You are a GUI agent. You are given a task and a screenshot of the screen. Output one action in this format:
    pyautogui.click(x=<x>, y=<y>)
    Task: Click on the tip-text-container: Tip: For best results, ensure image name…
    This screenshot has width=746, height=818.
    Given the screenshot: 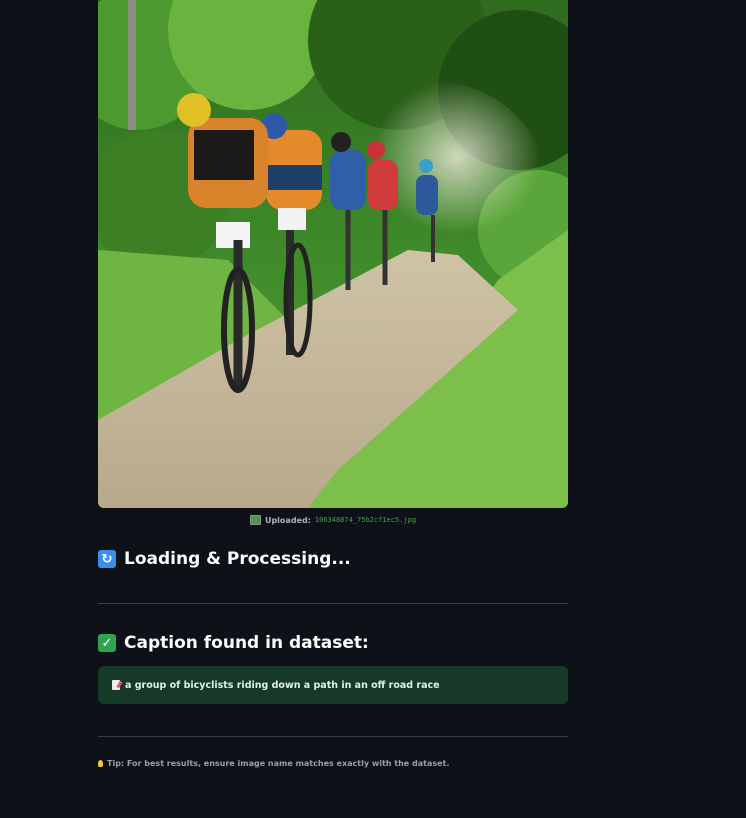 What is the action you would take?
    pyautogui.click(x=273, y=763)
    